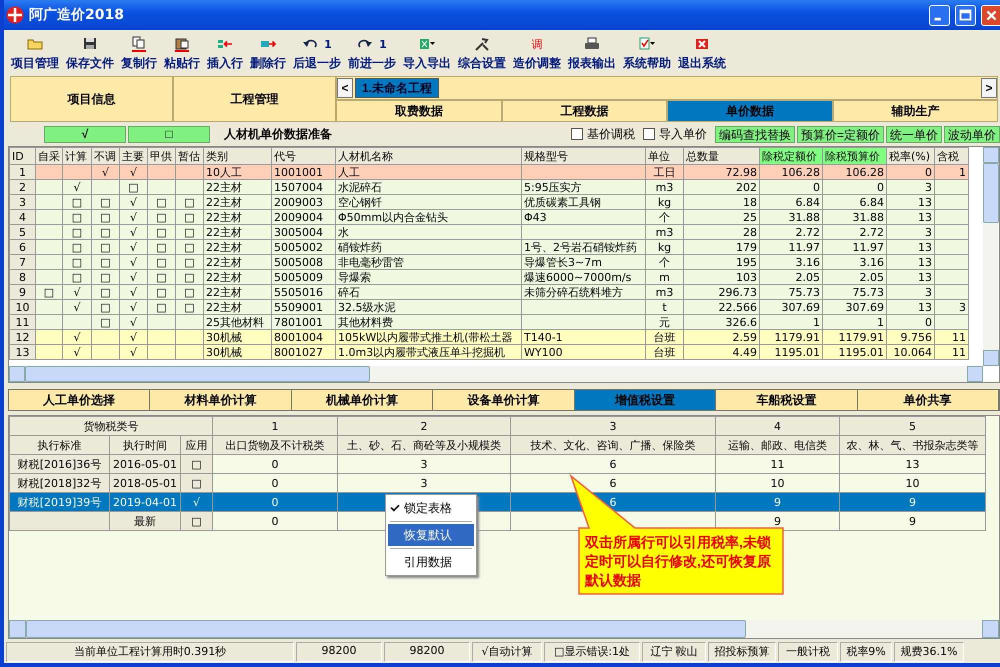  Describe the element at coordinates (507, 652) in the screenshot. I see `status-field: √自动计算` at that location.